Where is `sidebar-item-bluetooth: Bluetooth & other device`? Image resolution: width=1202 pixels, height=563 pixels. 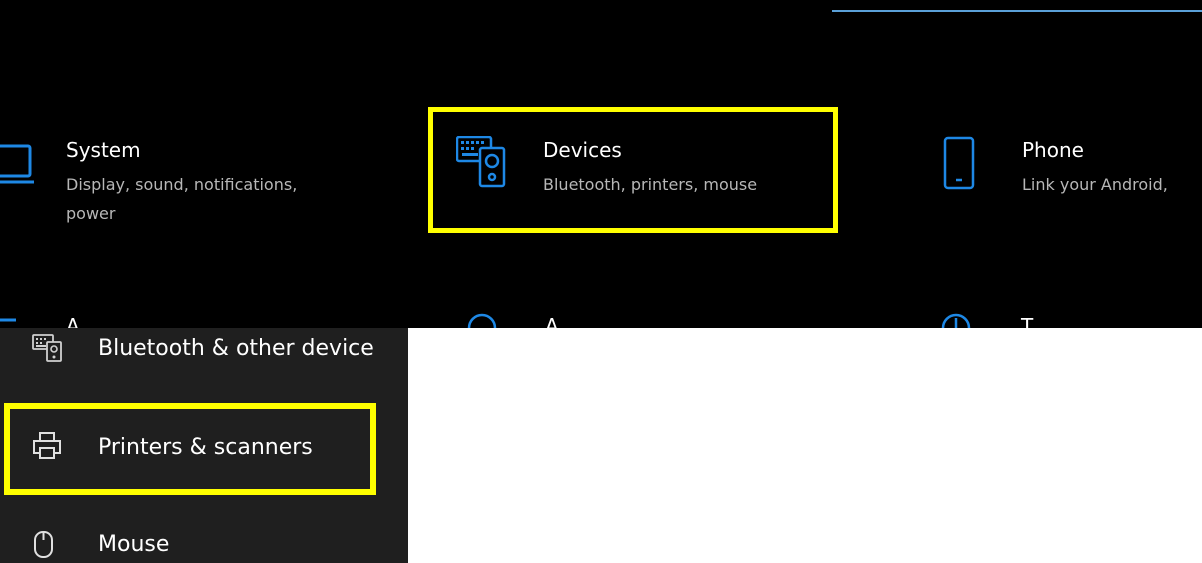
sidebar-item-bluetooth: Bluetooth & other device is located at coordinates (204, 358).